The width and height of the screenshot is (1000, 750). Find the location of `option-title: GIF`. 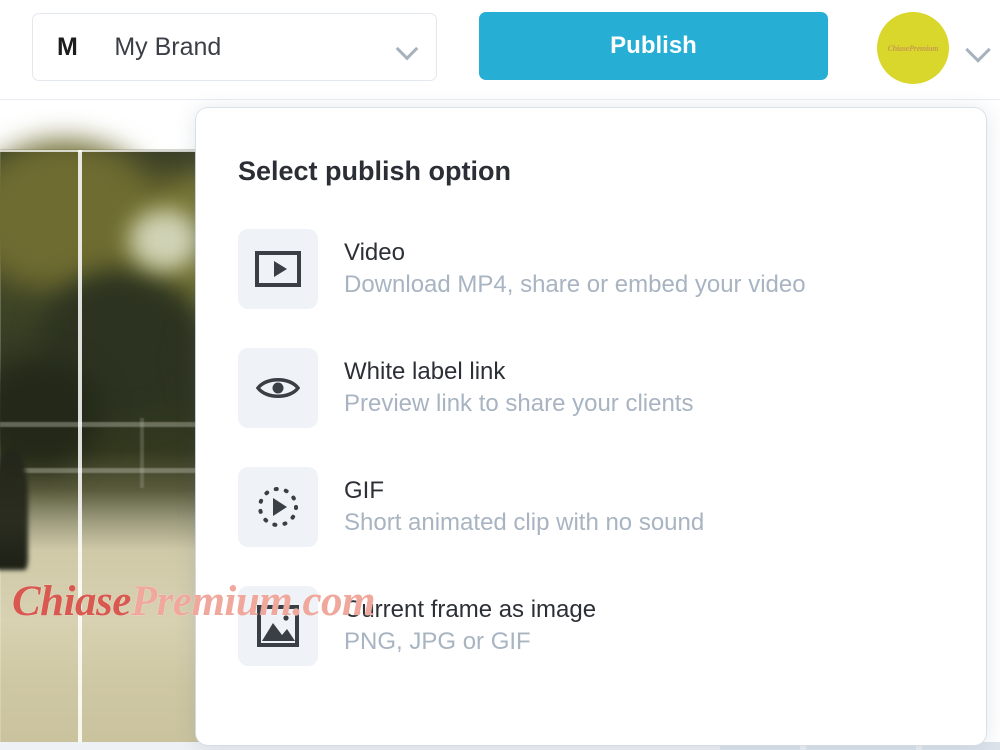

option-title: GIF is located at coordinates (364, 490).